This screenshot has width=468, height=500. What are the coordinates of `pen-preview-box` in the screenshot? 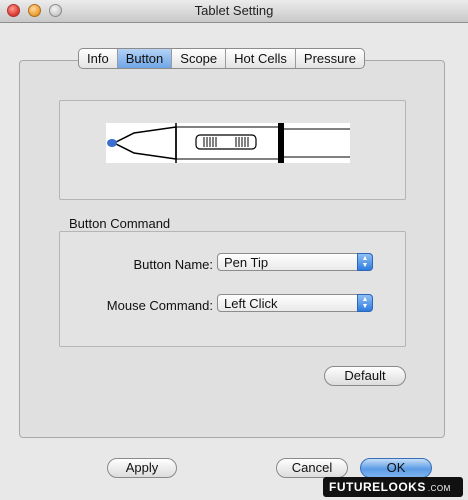 It's located at (232, 150).